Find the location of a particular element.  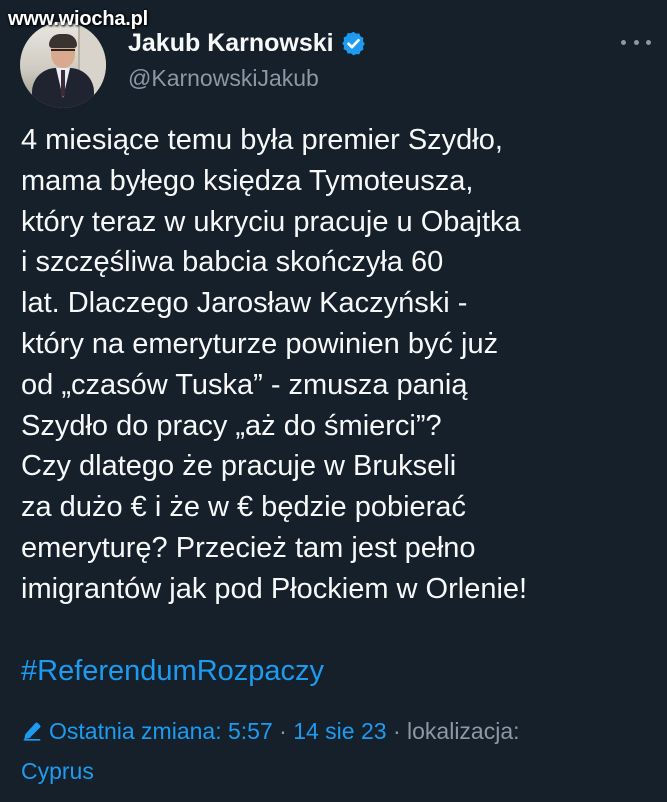

tweet-line: emeryturę? Przecież tam jest pełno is located at coordinates (248, 547).